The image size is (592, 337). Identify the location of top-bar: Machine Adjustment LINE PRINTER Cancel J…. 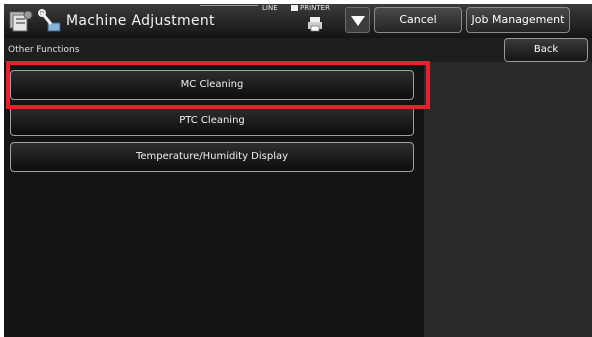
(298, 21).